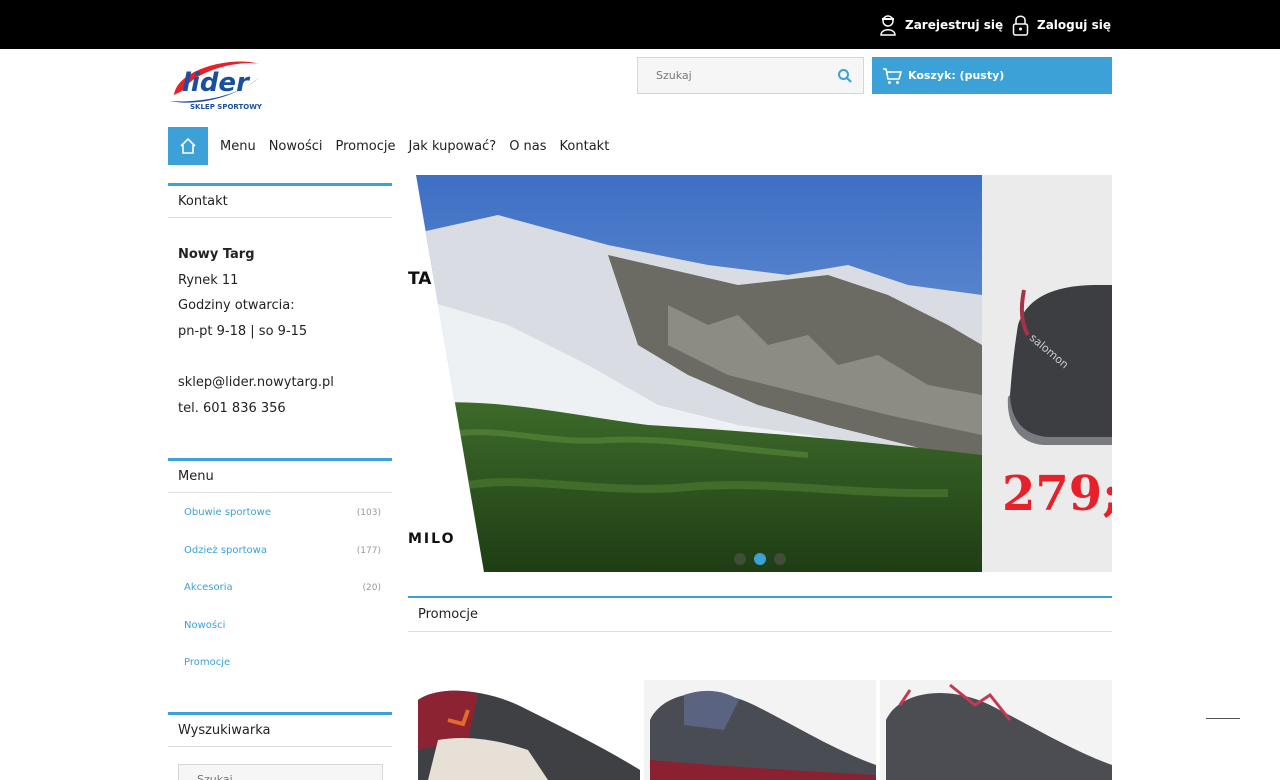  I want to click on home-icon, so click(188, 145).